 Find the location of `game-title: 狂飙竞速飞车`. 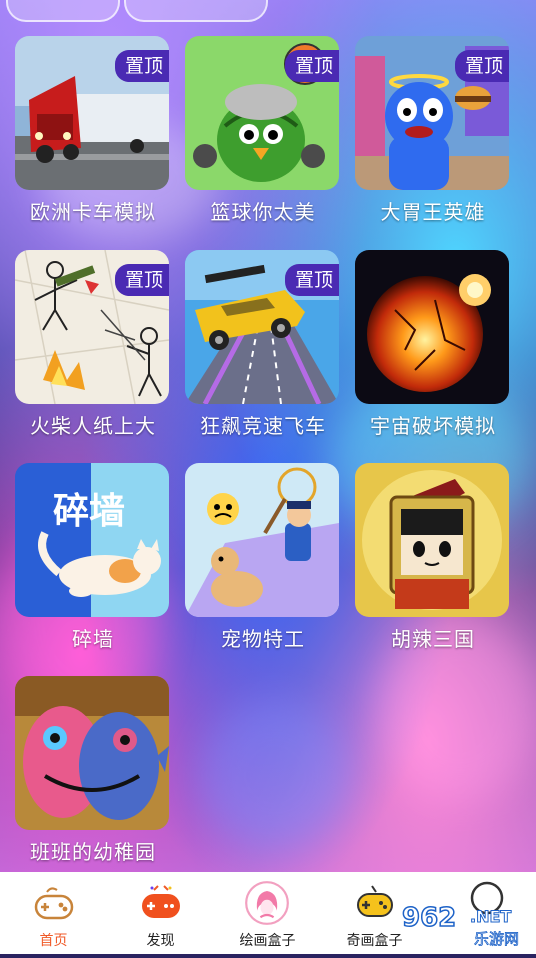

game-title: 狂飙竞速飞车 is located at coordinates (263, 426).